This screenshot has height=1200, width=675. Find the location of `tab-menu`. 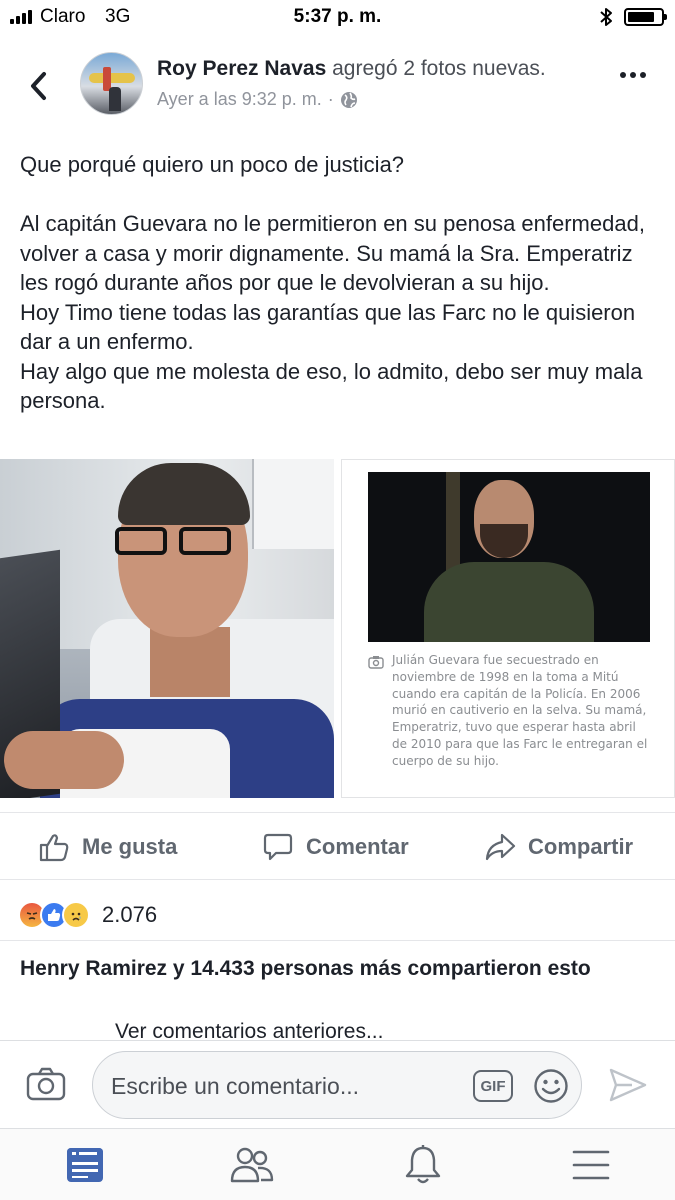

tab-menu is located at coordinates (591, 1165).